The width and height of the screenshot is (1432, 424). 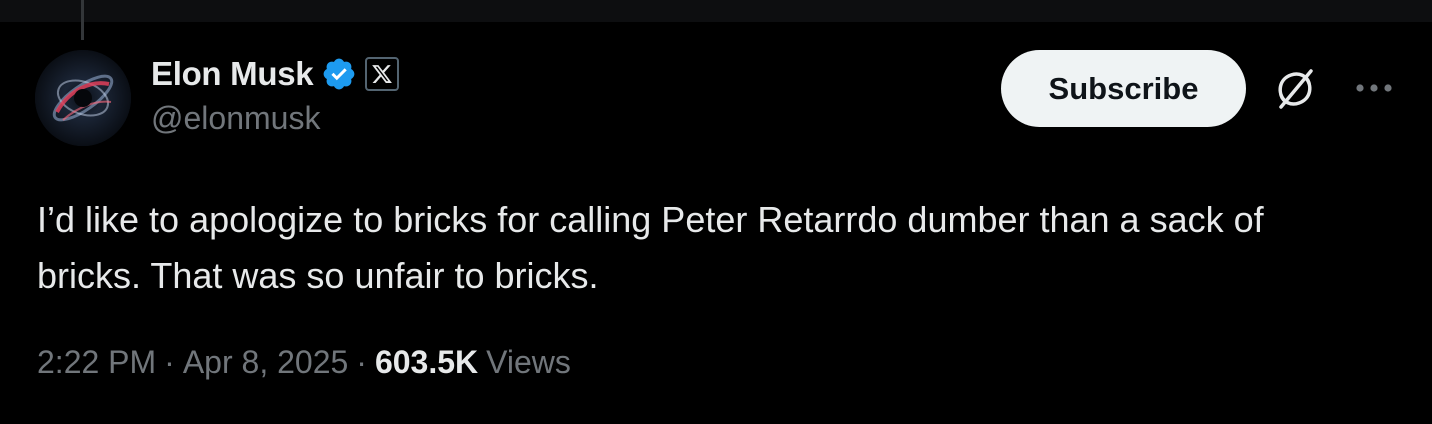 I want to click on tweet-meta: 2:22 PM · Apr 8, 2025 · 603.5K Views, so click(x=304, y=362).